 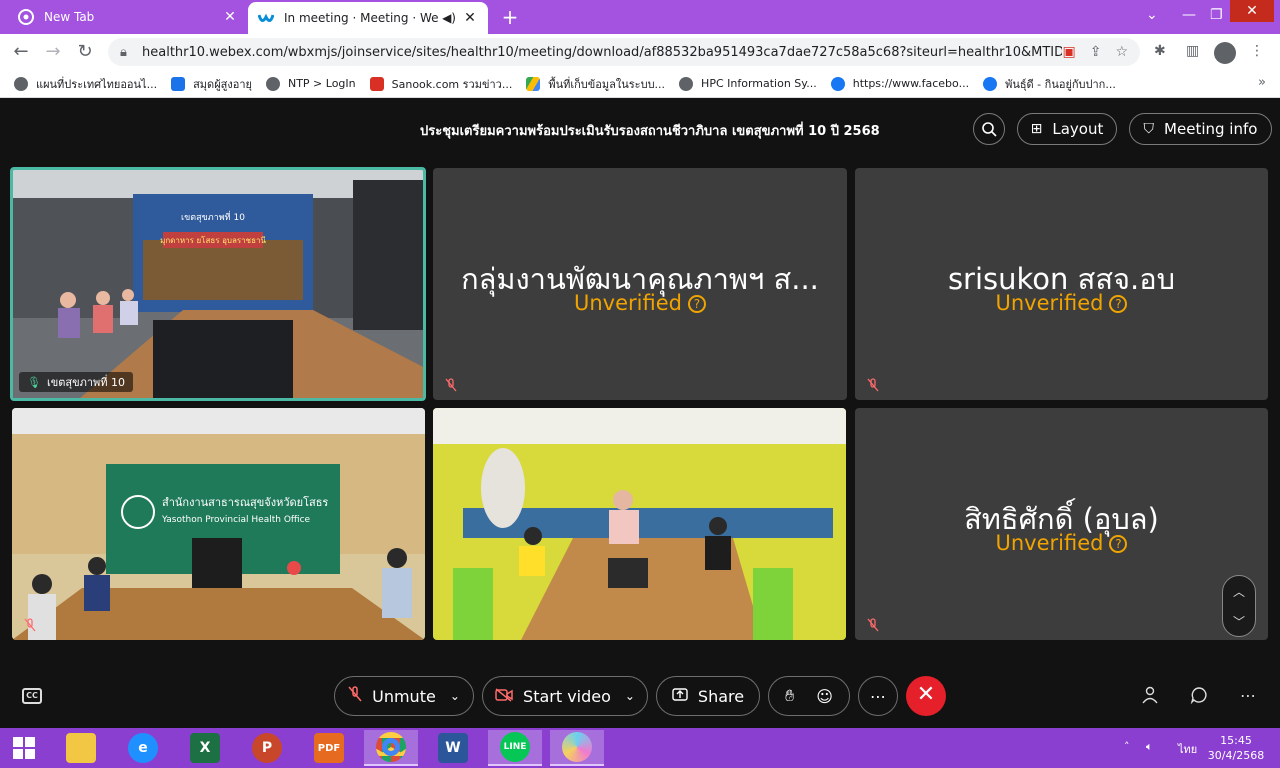 I want to click on chrome-icon, so click(x=391, y=747).